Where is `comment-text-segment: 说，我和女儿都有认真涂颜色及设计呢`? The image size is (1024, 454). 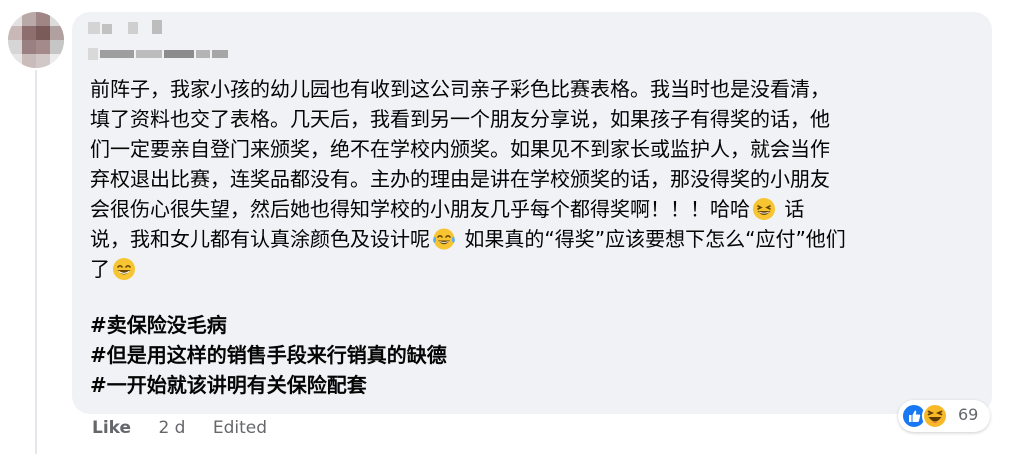
comment-text-segment: 说，我和女儿都有认真涂颜色及设计呢 is located at coordinates (260, 239).